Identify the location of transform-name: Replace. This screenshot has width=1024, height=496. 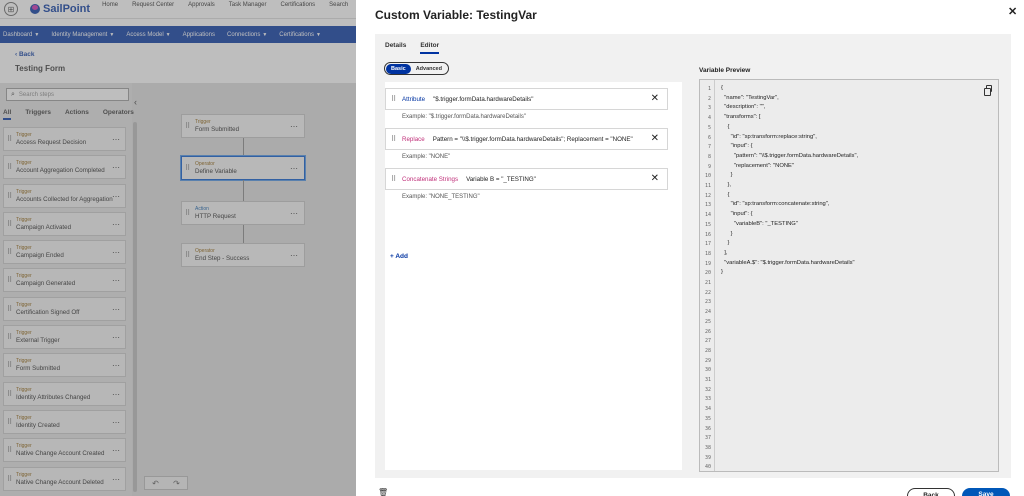
(413, 139).